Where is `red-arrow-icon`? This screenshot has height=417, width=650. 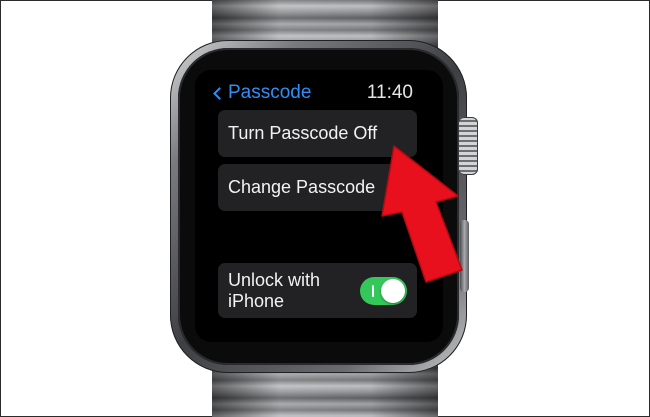 red-arrow-icon is located at coordinates (422, 214).